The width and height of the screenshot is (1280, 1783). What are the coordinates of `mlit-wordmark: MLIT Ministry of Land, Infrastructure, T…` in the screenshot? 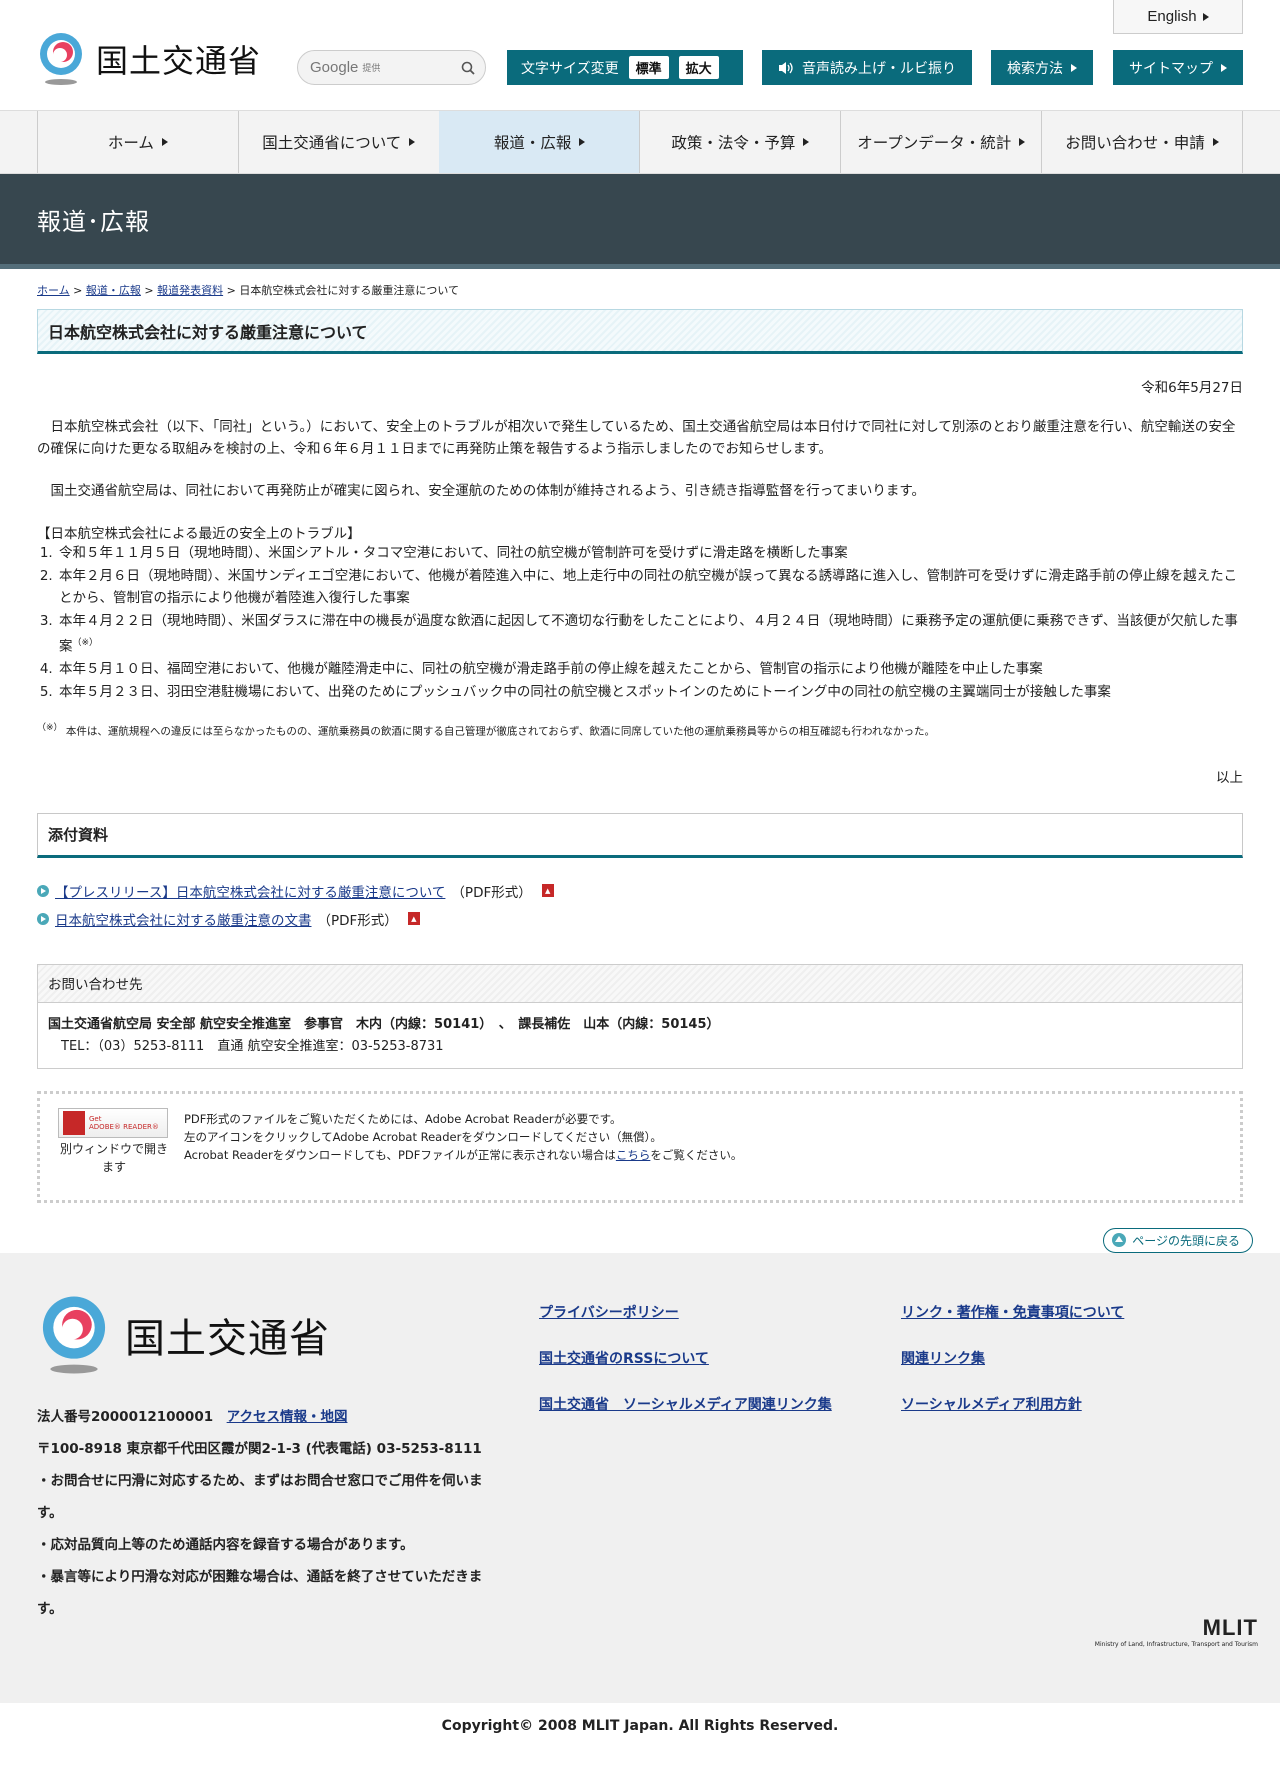 It's located at (1176, 1631).